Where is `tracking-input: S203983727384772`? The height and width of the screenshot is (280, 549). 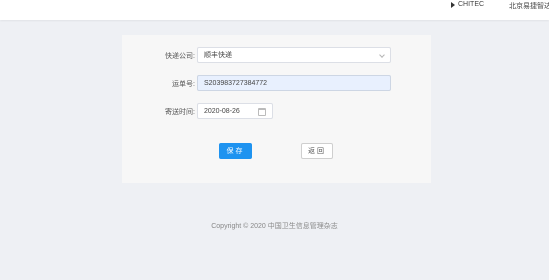 tracking-input: S203983727384772 is located at coordinates (294, 83).